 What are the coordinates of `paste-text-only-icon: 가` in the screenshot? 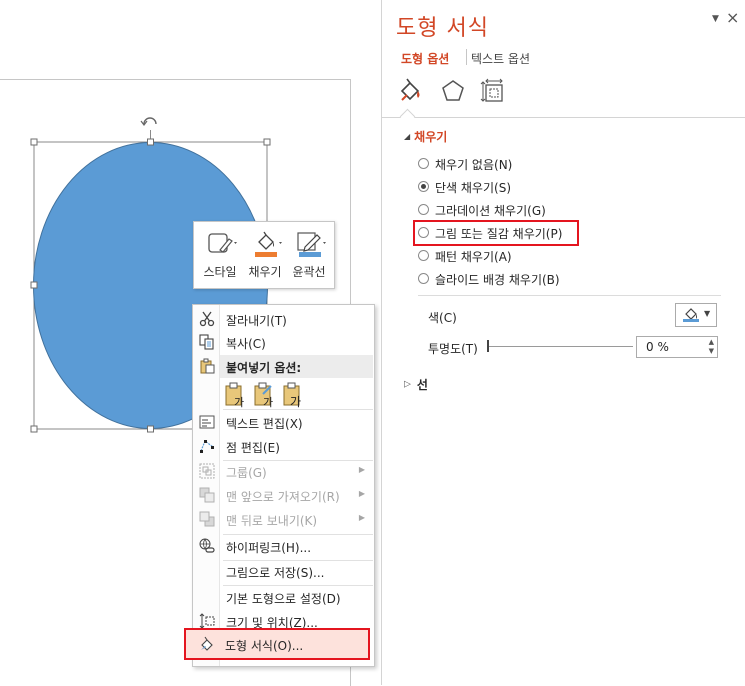 It's located at (293, 395).